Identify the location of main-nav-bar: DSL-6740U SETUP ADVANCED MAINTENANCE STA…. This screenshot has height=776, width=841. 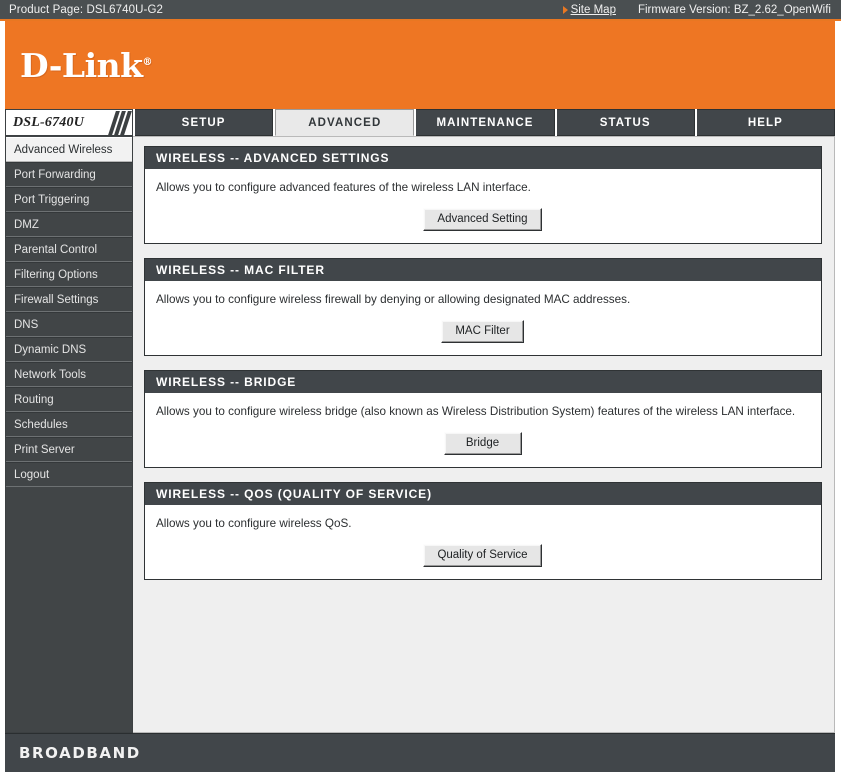
(420, 122).